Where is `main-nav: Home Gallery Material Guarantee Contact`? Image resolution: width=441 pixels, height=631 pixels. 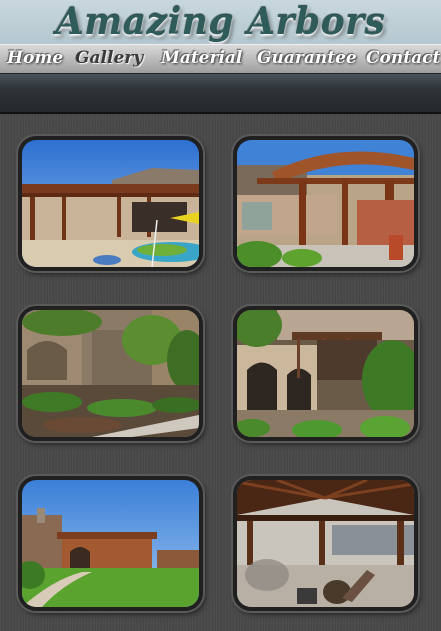
main-nav: Home Gallery Material Guarantee Contact is located at coordinates (220, 59).